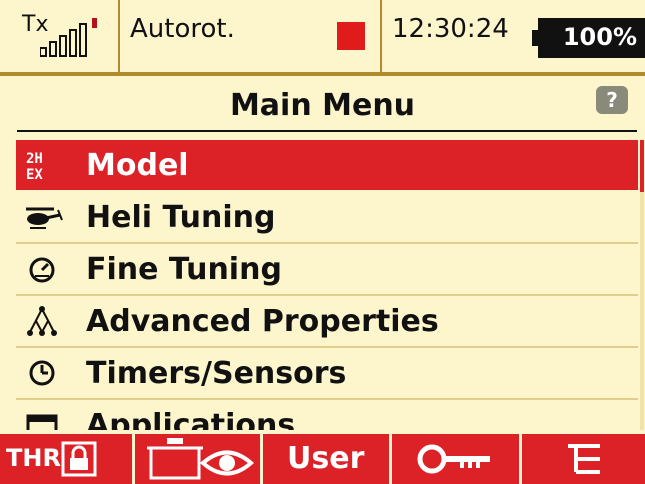 The width and height of the screenshot is (645, 484). Describe the element at coordinates (68, 37) in the screenshot. I see `signal-bars-icon` at that location.